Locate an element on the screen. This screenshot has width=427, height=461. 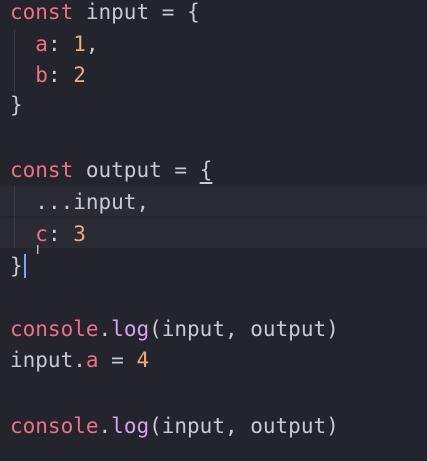
open-brace-matched: { is located at coordinates (206, 170).